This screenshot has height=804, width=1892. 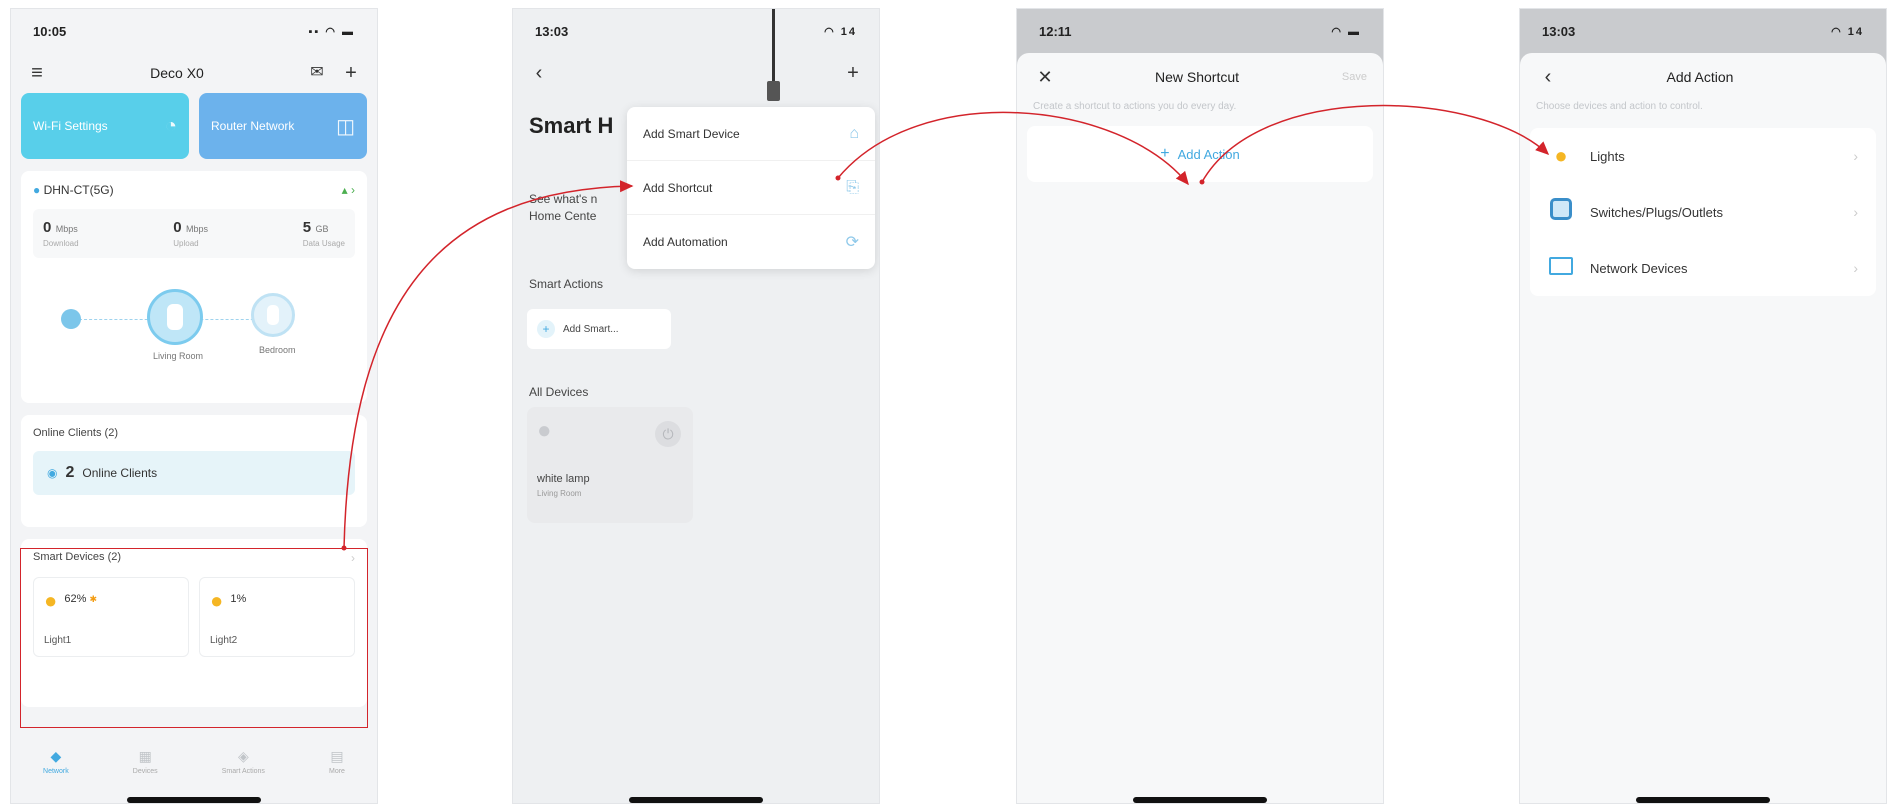 I want to click on signal-icon: ▴ ›, so click(x=348, y=190).